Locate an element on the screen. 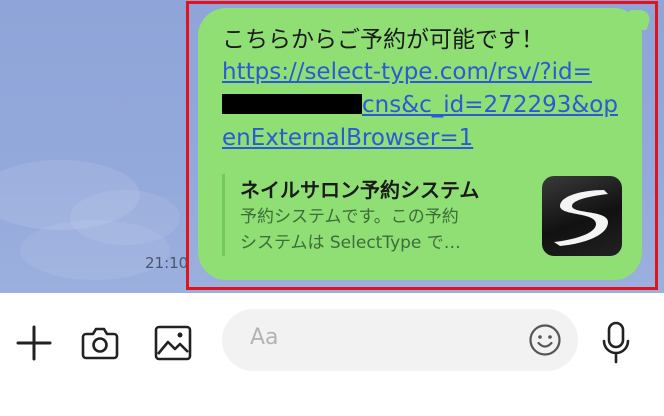 This screenshot has height=416, width=664. image-icon is located at coordinates (173, 343).